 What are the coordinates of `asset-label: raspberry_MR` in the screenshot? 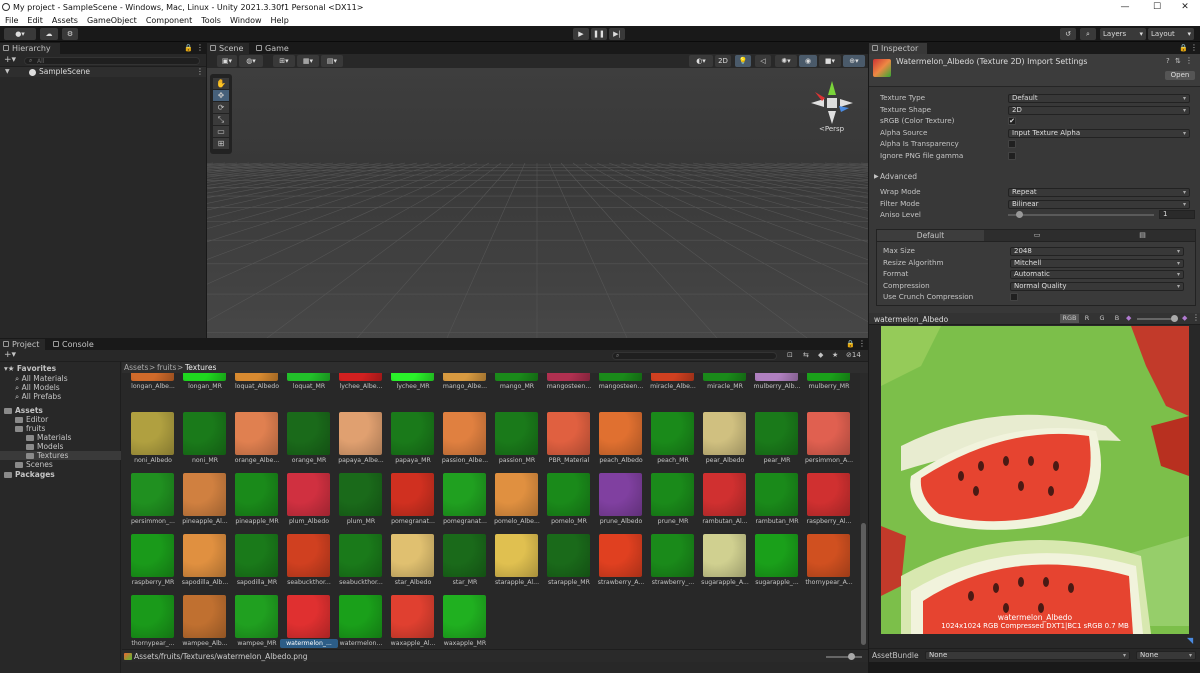 It's located at (153, 582).